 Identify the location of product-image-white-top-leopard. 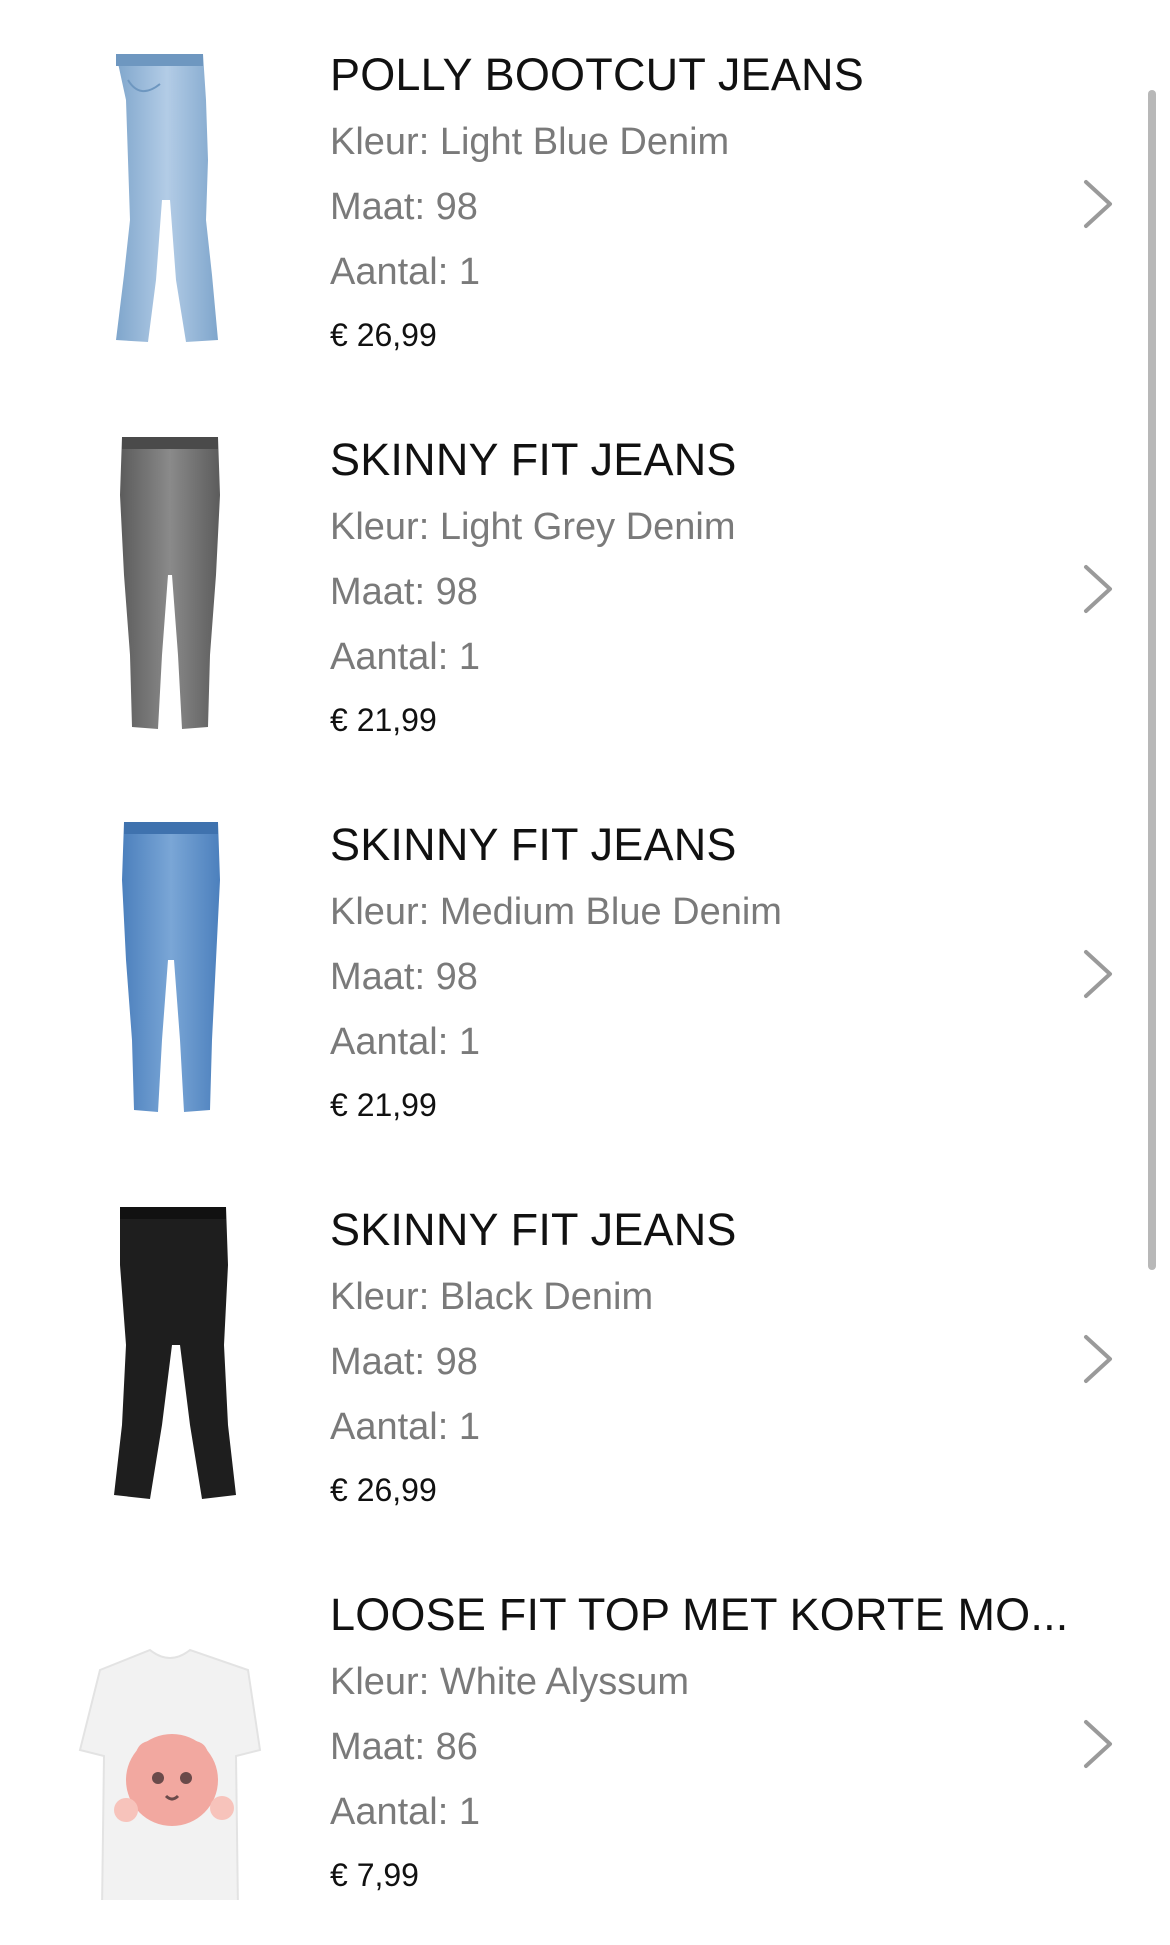
(170, 1740).